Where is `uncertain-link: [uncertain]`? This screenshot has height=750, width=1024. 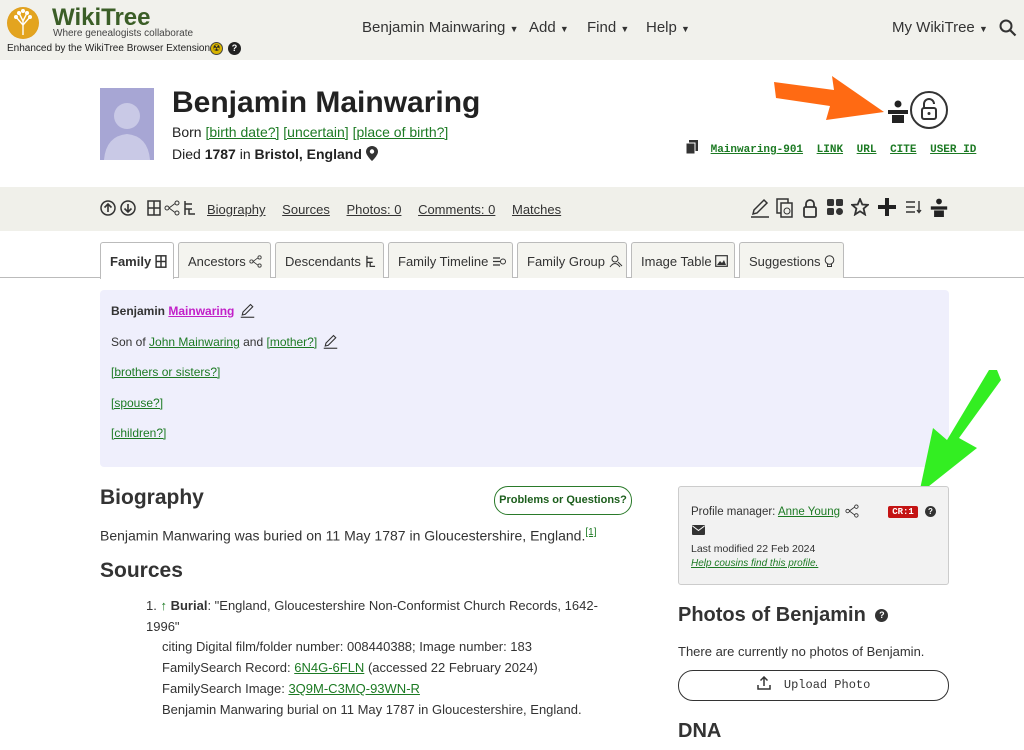 uncertain-link: [uncertain] is located at coordinates (315, 132).